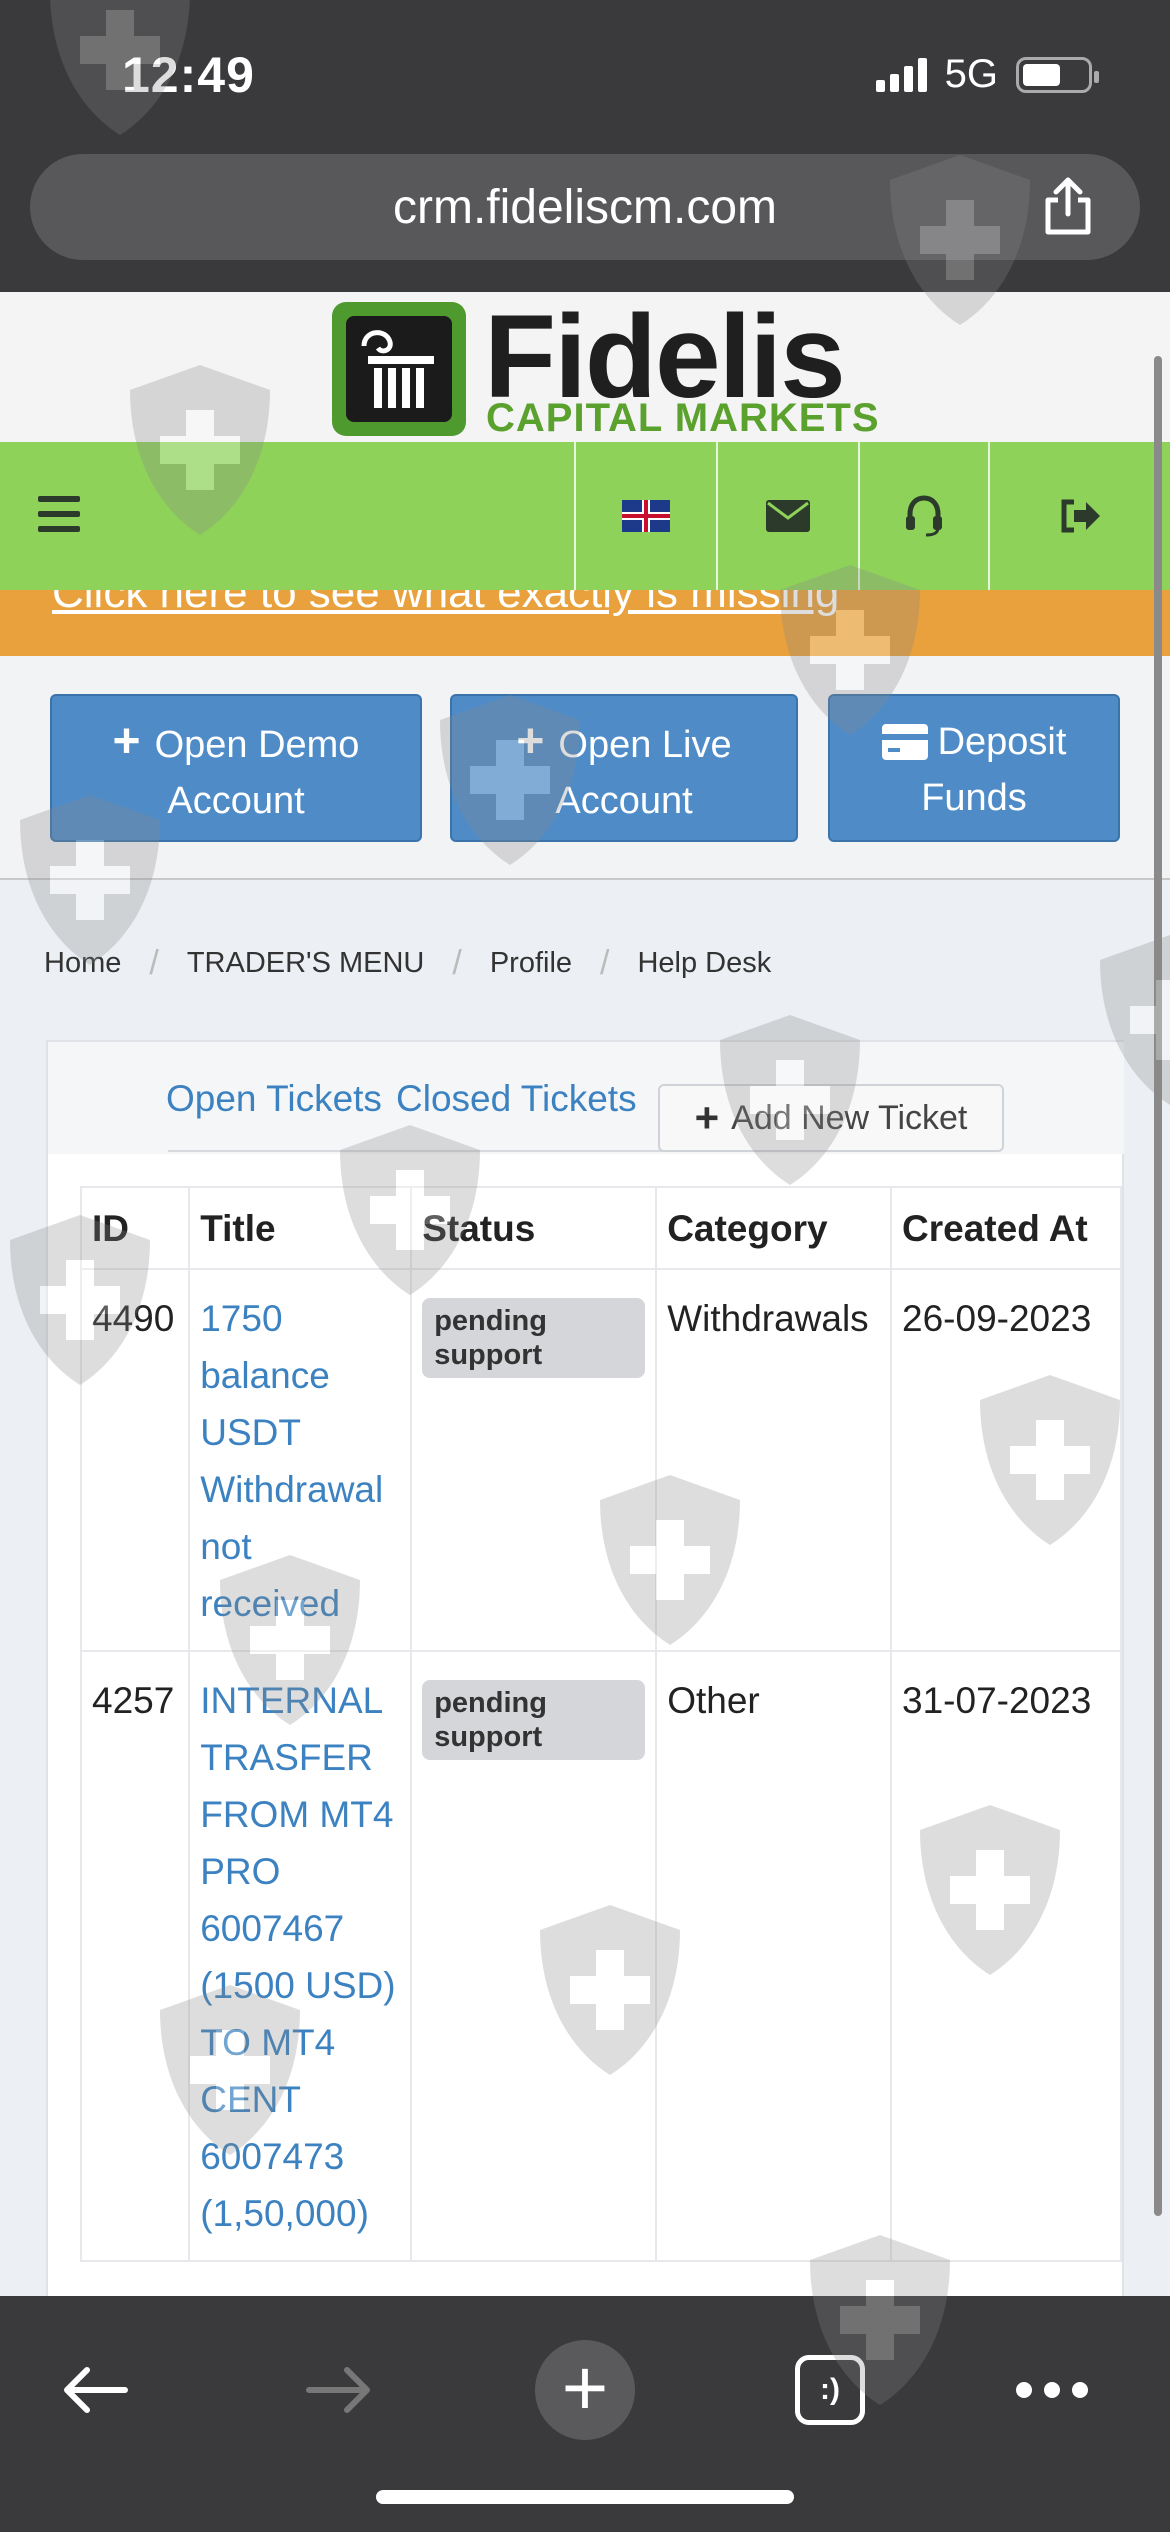 The width and height of the screenshot is (1170, 2532). I want to click on credit-card-icon, so click(904, 742).